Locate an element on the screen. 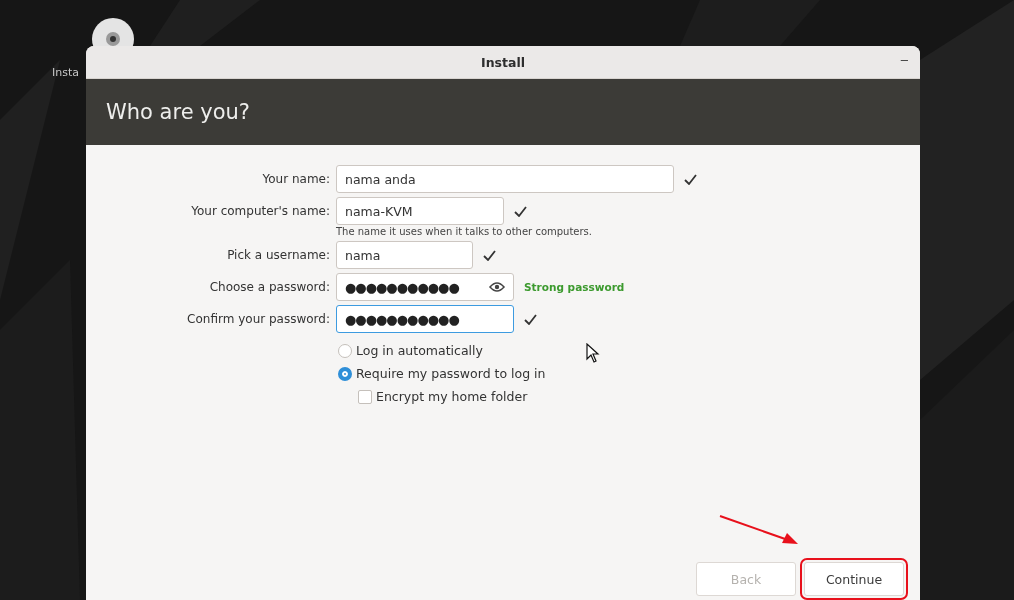 The image size is (1014, 600). page-title: Who are you? is located at coordinates (178, 112).